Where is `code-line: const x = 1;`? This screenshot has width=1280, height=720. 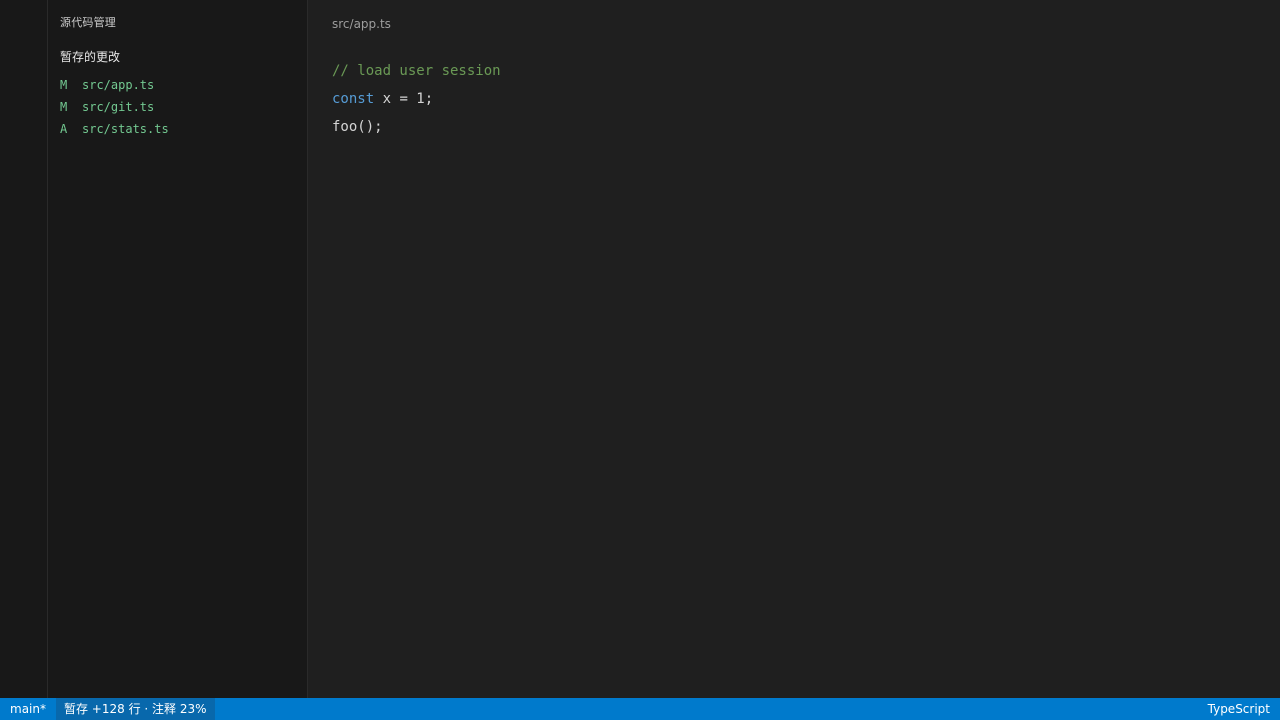 code-line: const x = 1; is located at coordinates (416, 102).